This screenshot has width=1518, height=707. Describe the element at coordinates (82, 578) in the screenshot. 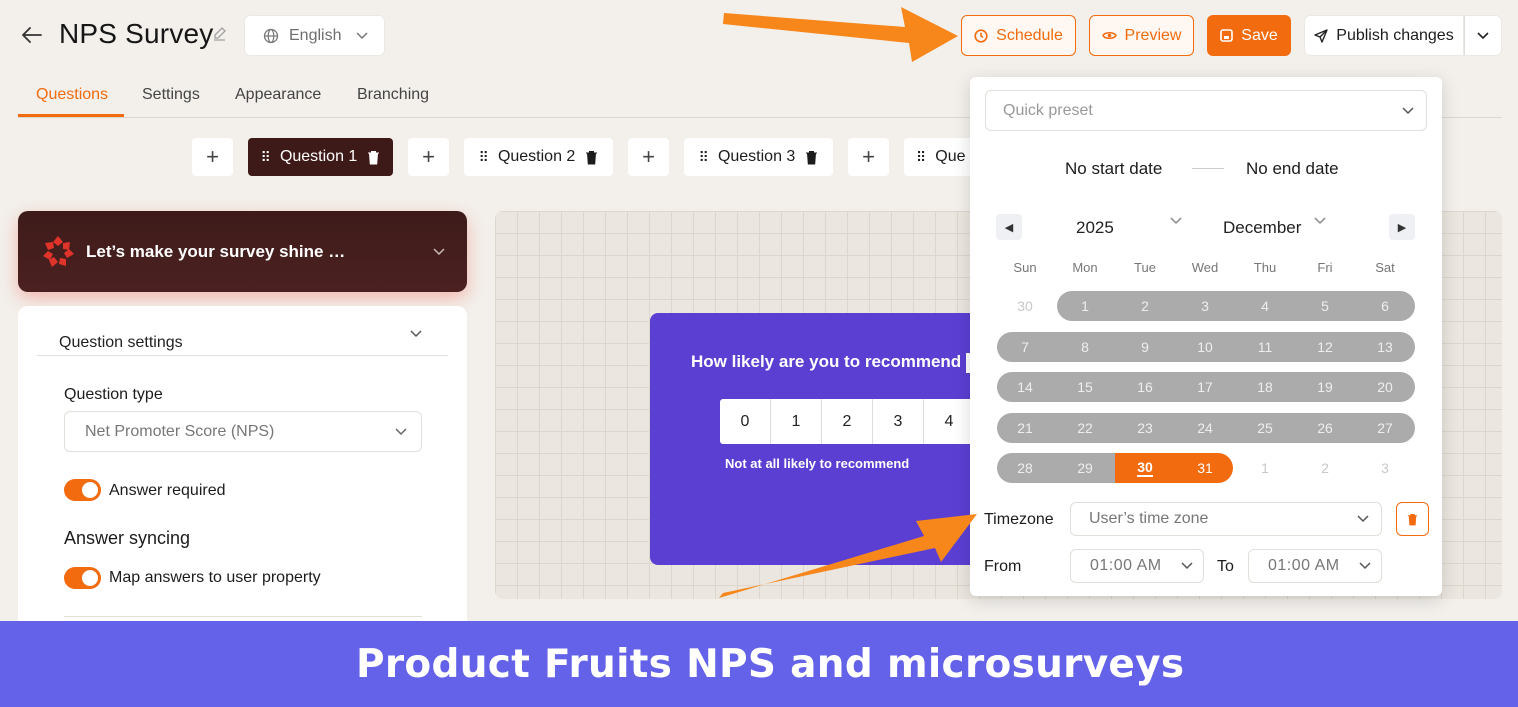

I see `map-answers-toggle` at that location.